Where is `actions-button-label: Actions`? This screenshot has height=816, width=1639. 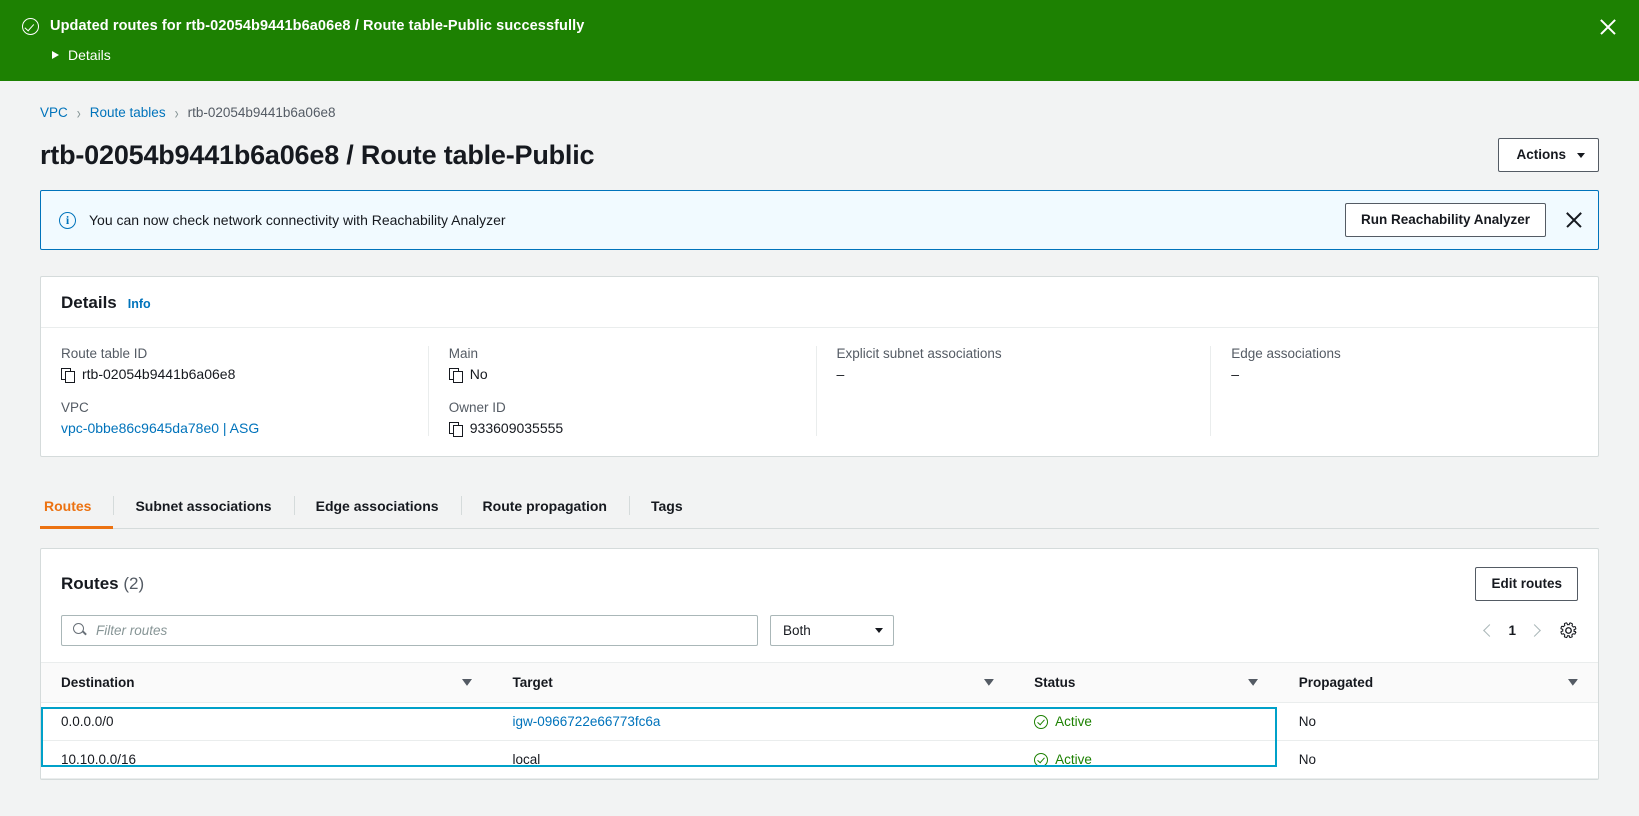 actions-button-label: Actions is located at coordinates (1541, 154).